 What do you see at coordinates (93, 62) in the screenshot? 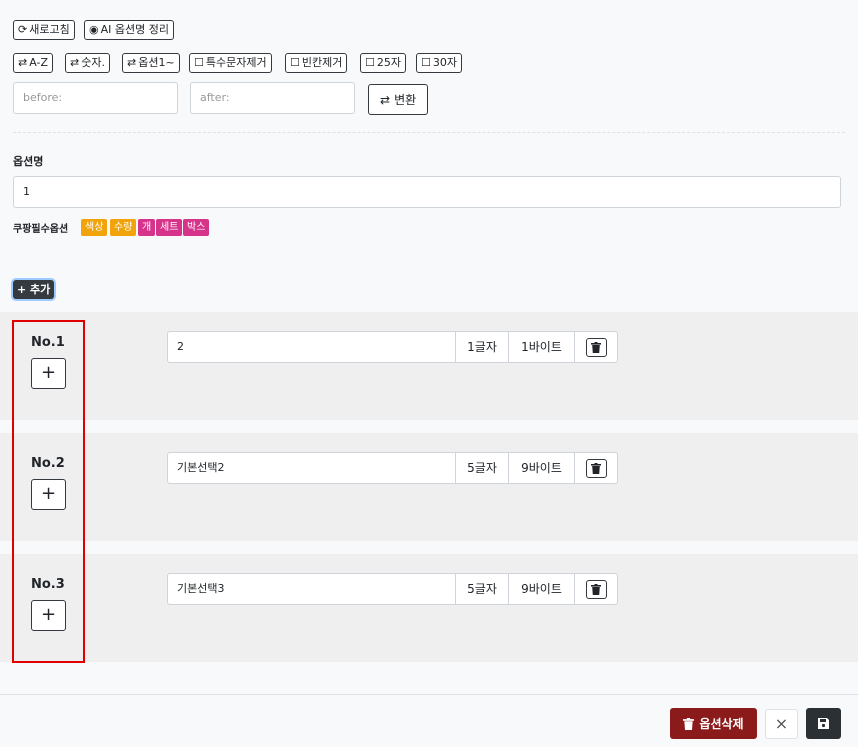
I see `sort-number-label: 숫자.` at bounding box center [93, 62].